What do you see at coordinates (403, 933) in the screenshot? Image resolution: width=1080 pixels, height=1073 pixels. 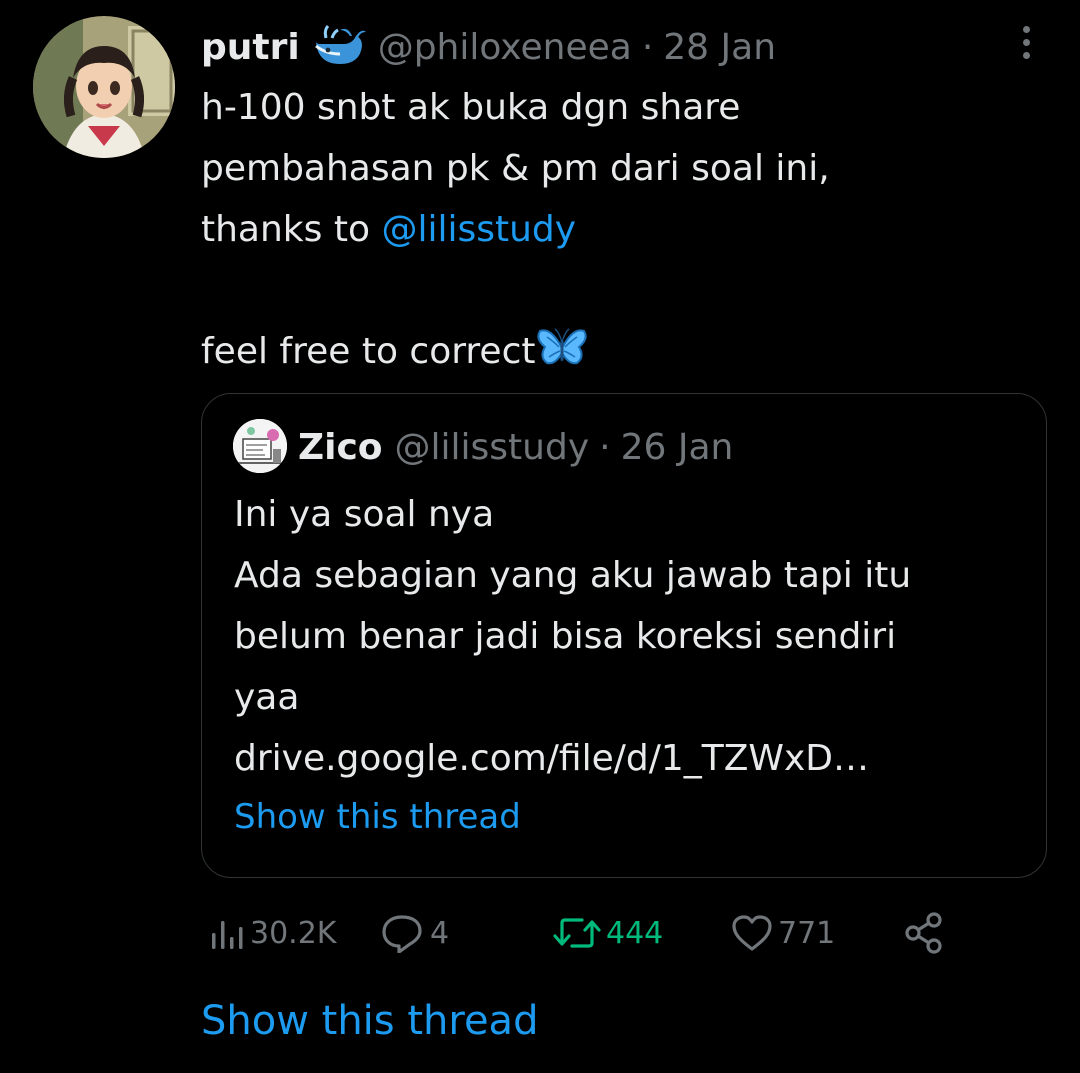 I see `reply-icon` at bounding box center [403, 933].